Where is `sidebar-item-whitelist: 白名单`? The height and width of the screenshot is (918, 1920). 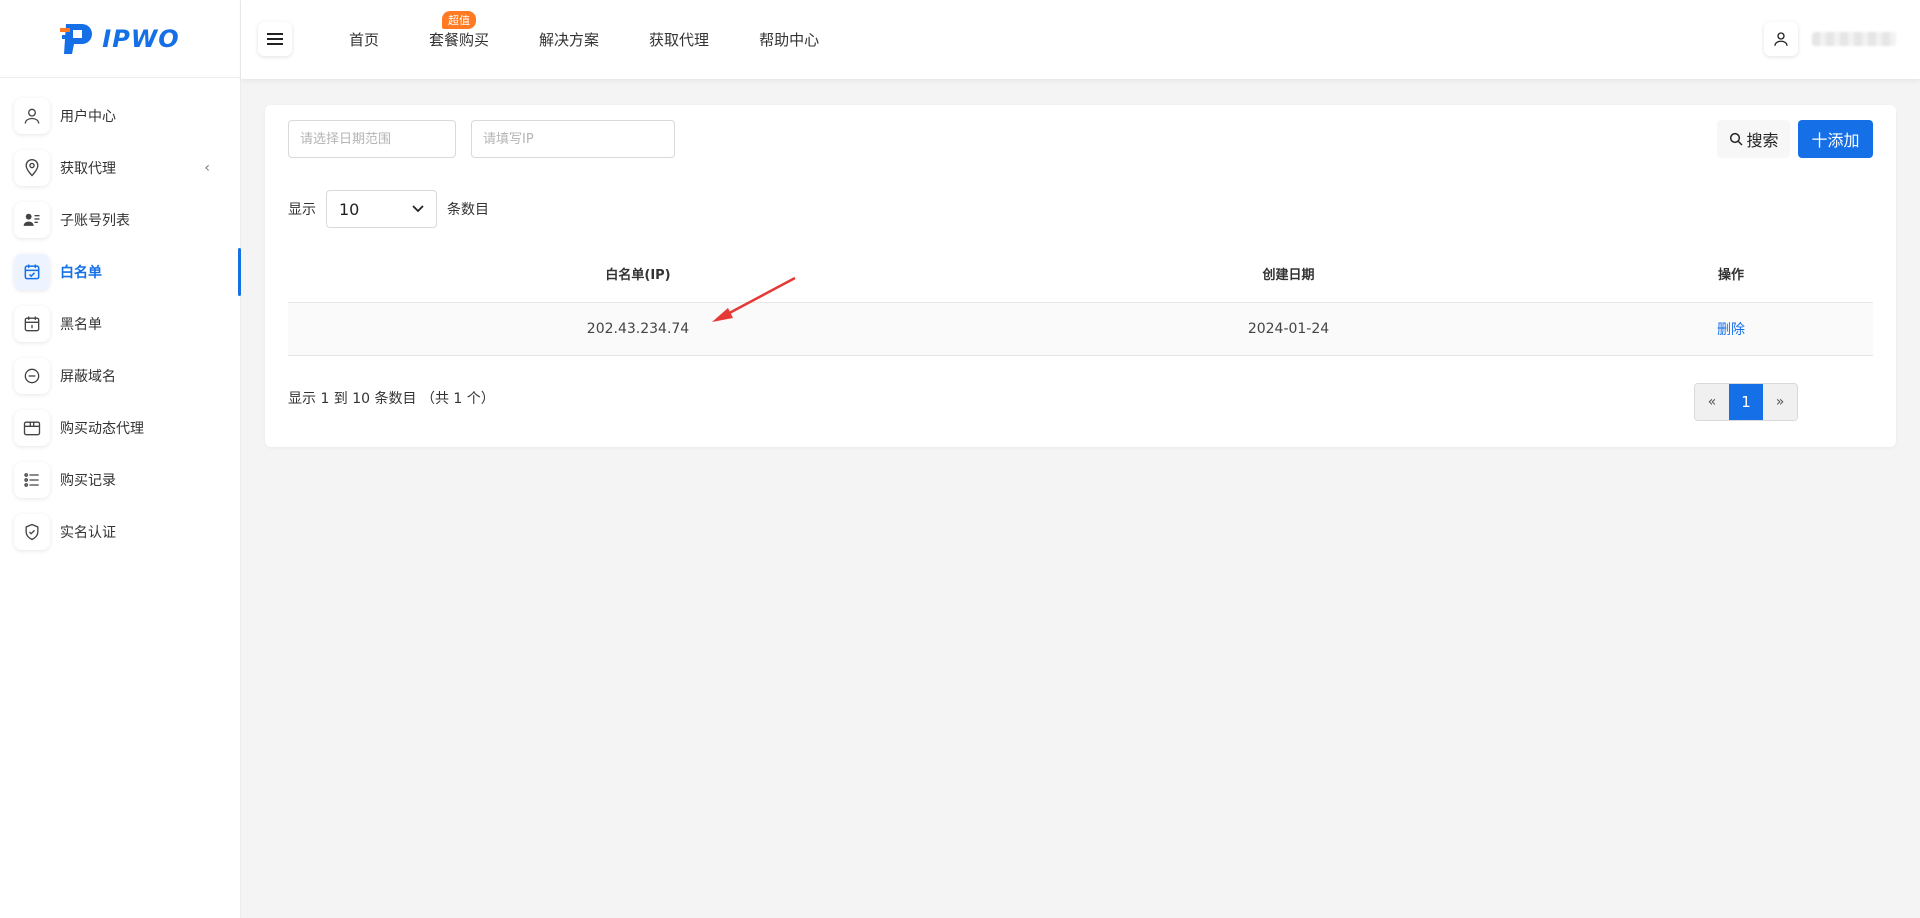
sidebar-item-whitelist: 白名单 is located at coordinates (120, 272).